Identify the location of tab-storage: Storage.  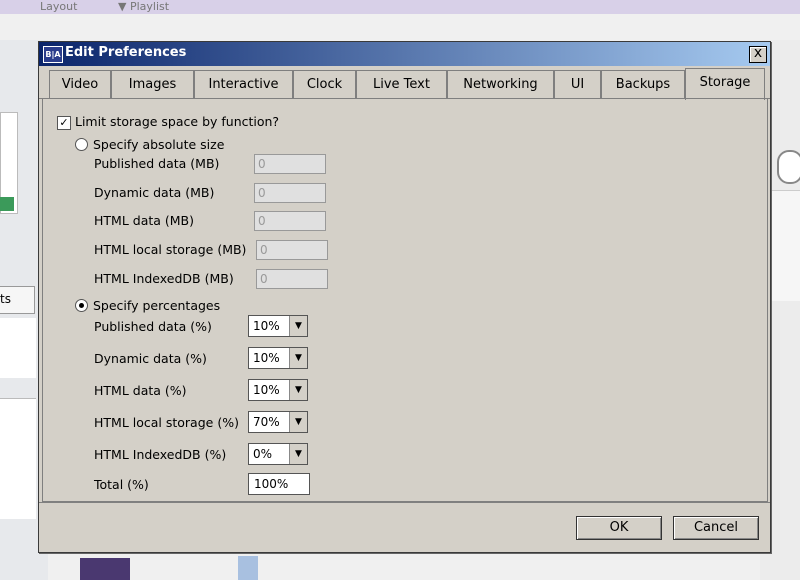
(725, 84).